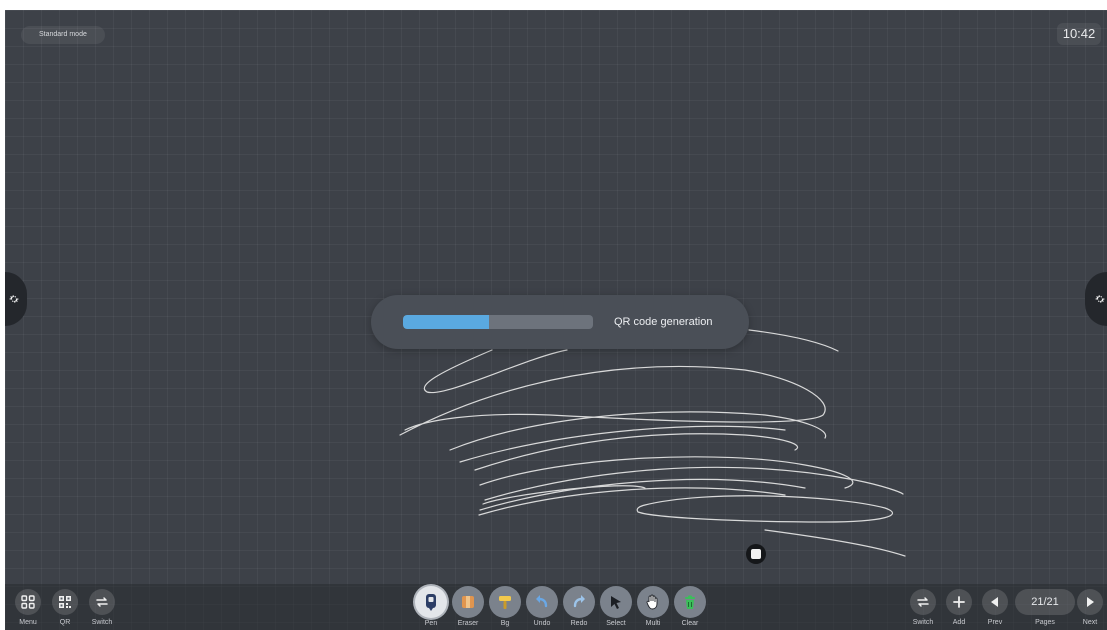 This screenshot has height=630, width=1107. What do you see at coordinates (579, 623) in the screenshot?
I see `redo-label: Redo` at bounding box center [579, 623].